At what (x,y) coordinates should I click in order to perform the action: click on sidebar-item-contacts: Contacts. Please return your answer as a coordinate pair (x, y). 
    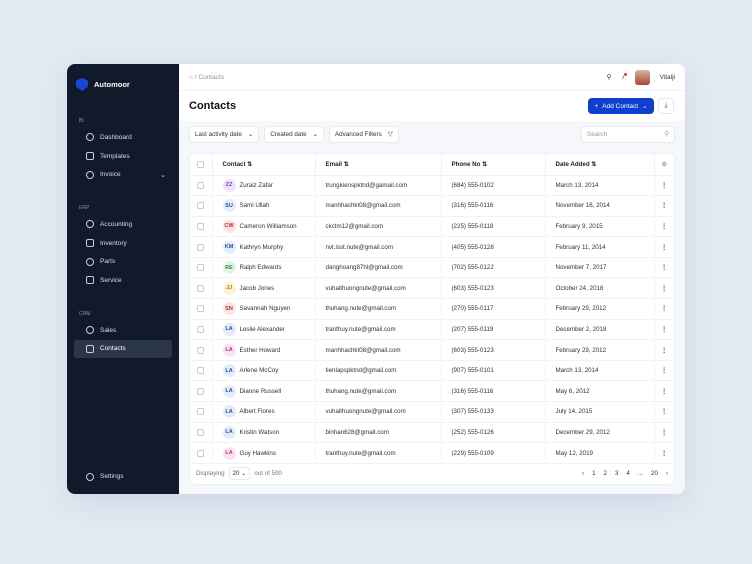
    Looking at the image, I should click on (123, 349).